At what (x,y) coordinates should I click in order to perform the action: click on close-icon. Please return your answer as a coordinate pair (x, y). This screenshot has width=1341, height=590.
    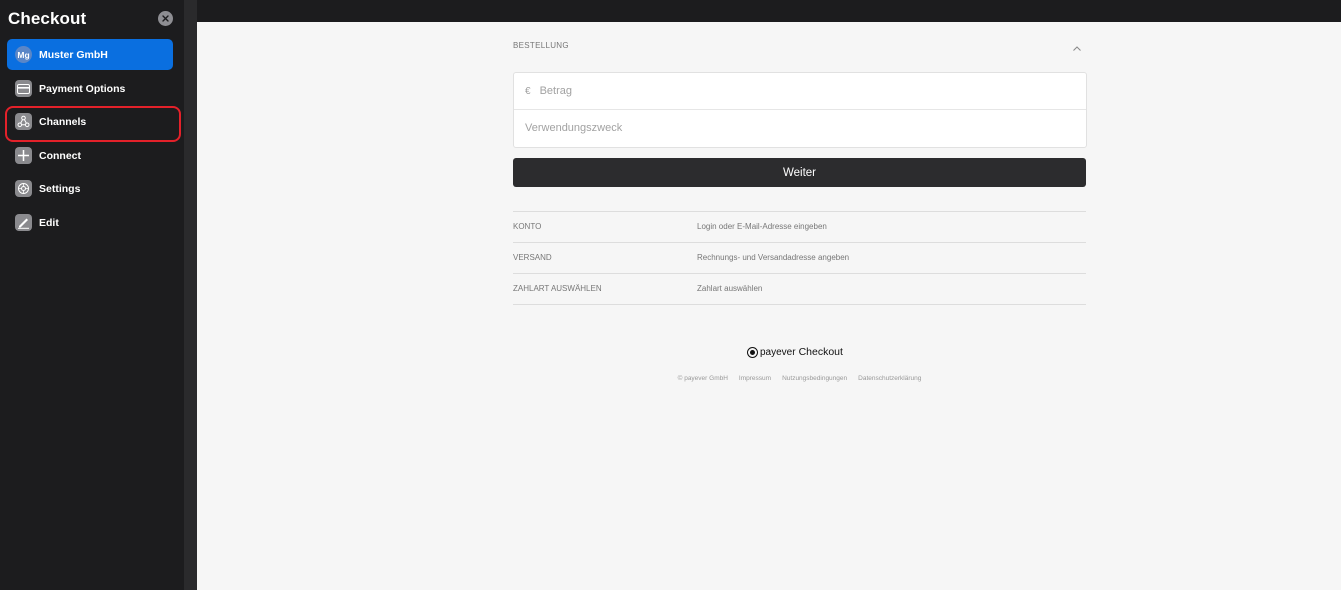
    Looking at the image, I should click on (165, 18).